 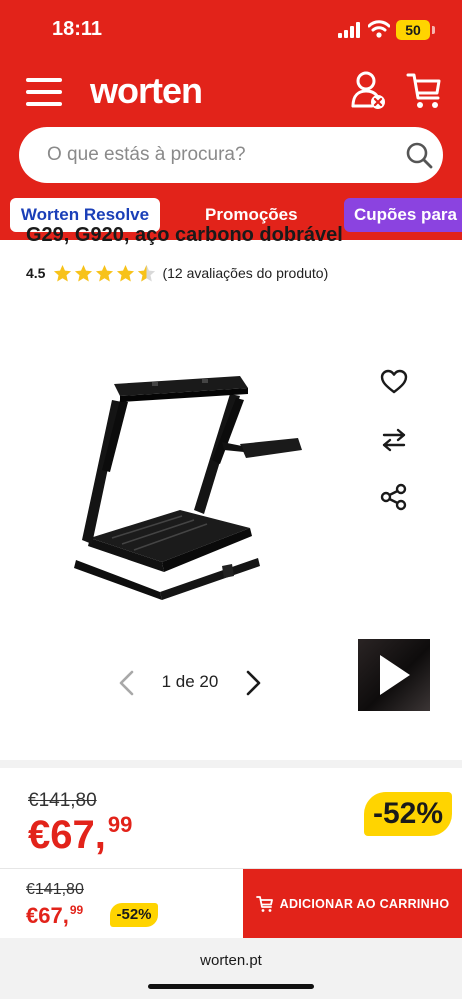 I want to click on discount-badge: -52%, so click(x=408, y=814).